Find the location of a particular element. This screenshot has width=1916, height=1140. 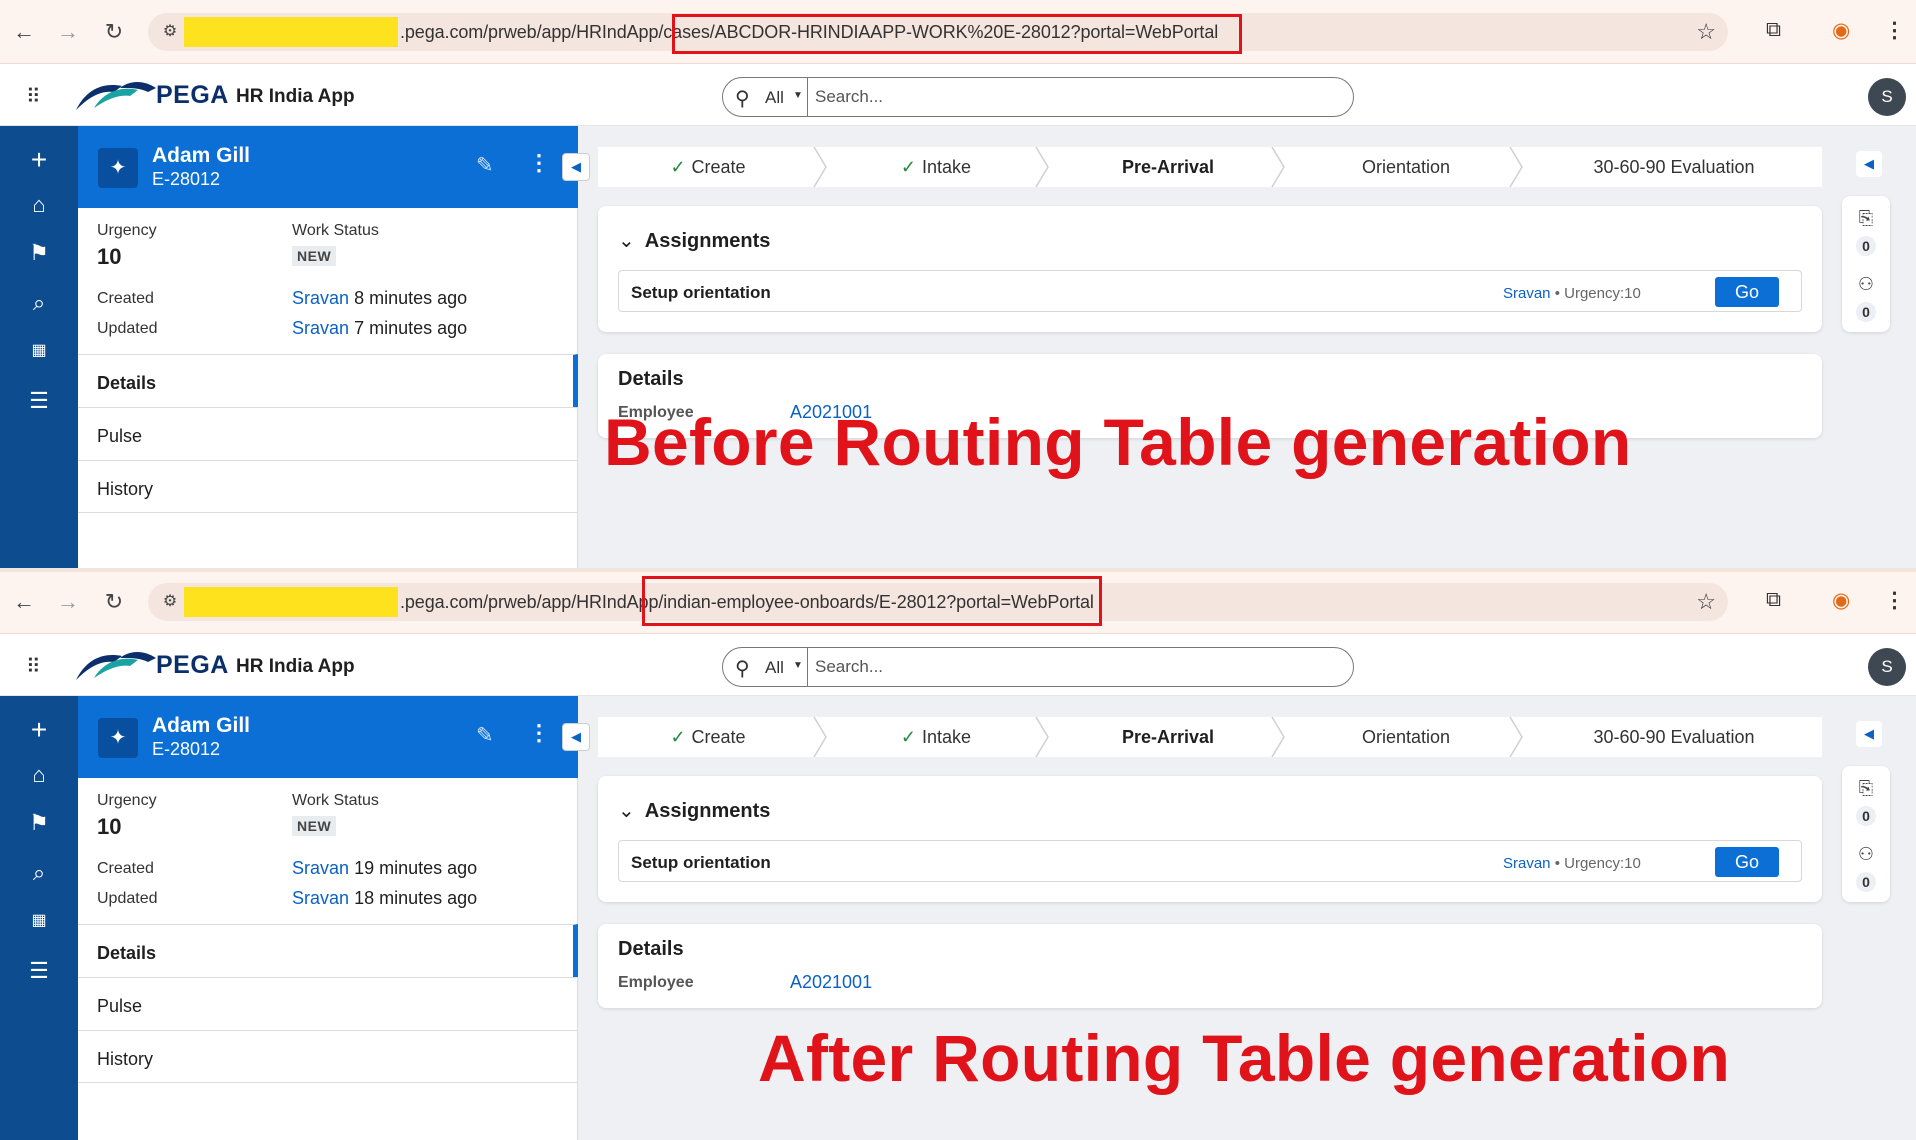

details-card: Details Employee A2021001 is located at coordinates (1210, 966).